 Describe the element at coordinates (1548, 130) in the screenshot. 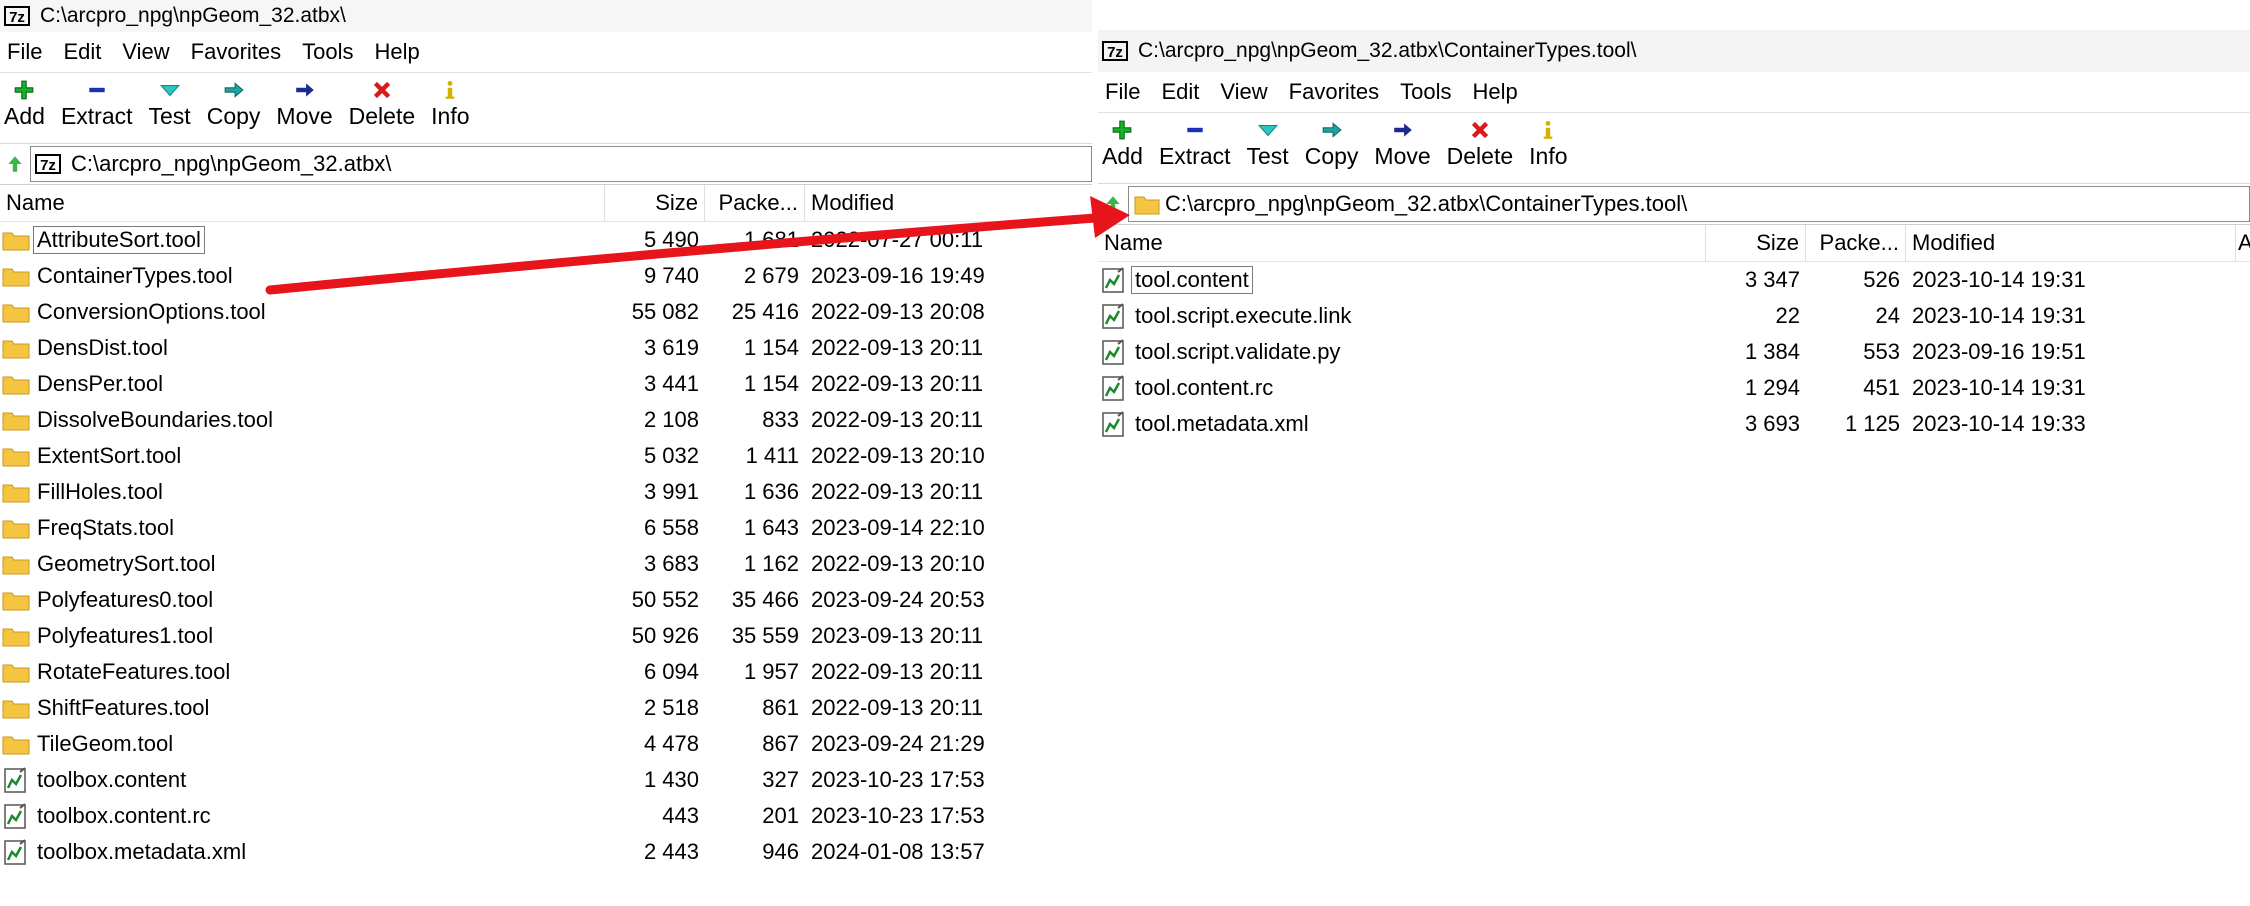

I see `info-icon` at that location.